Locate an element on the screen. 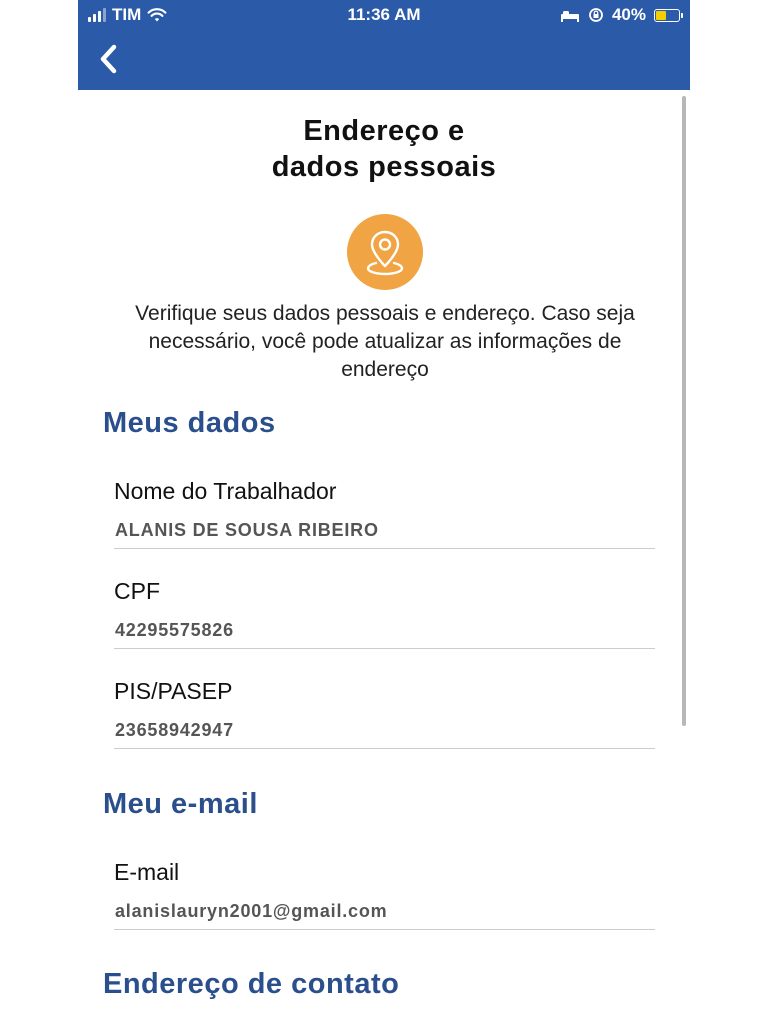  battery-icon is located at coordinates (668, 15).